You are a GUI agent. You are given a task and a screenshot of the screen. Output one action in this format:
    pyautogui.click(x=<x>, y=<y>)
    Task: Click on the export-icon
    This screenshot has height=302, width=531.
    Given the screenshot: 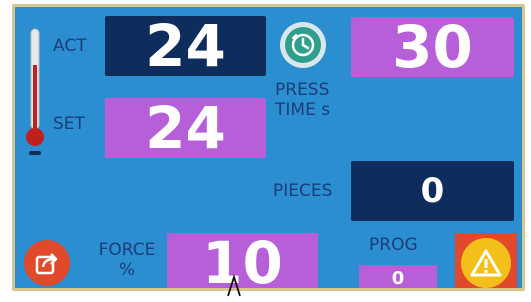 What is the action you would take?
    pyautogui.click(x=46, y=264)
    